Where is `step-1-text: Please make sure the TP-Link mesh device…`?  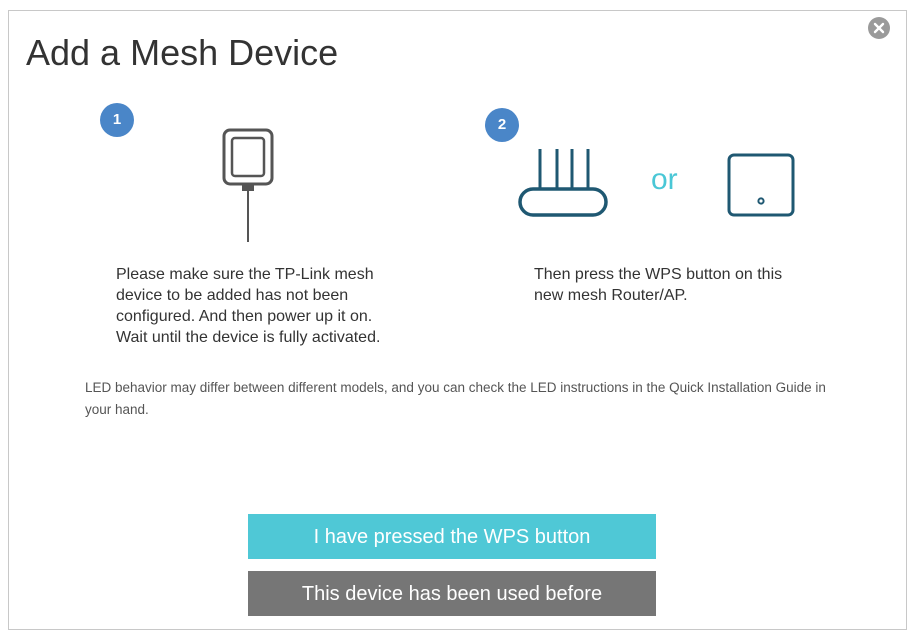 step-1-text: Please make sure the TP-Link mesh device… is located at coordinates (248, 306).